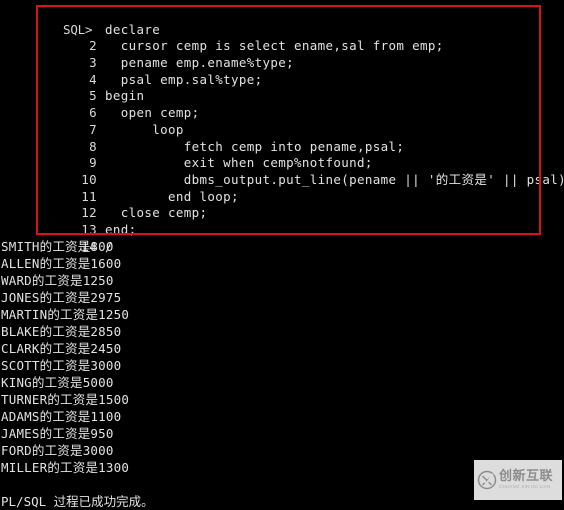 This screenshot has width=564, height=510. I want to click on code-line-text: open cemp;, so click(152, 113).